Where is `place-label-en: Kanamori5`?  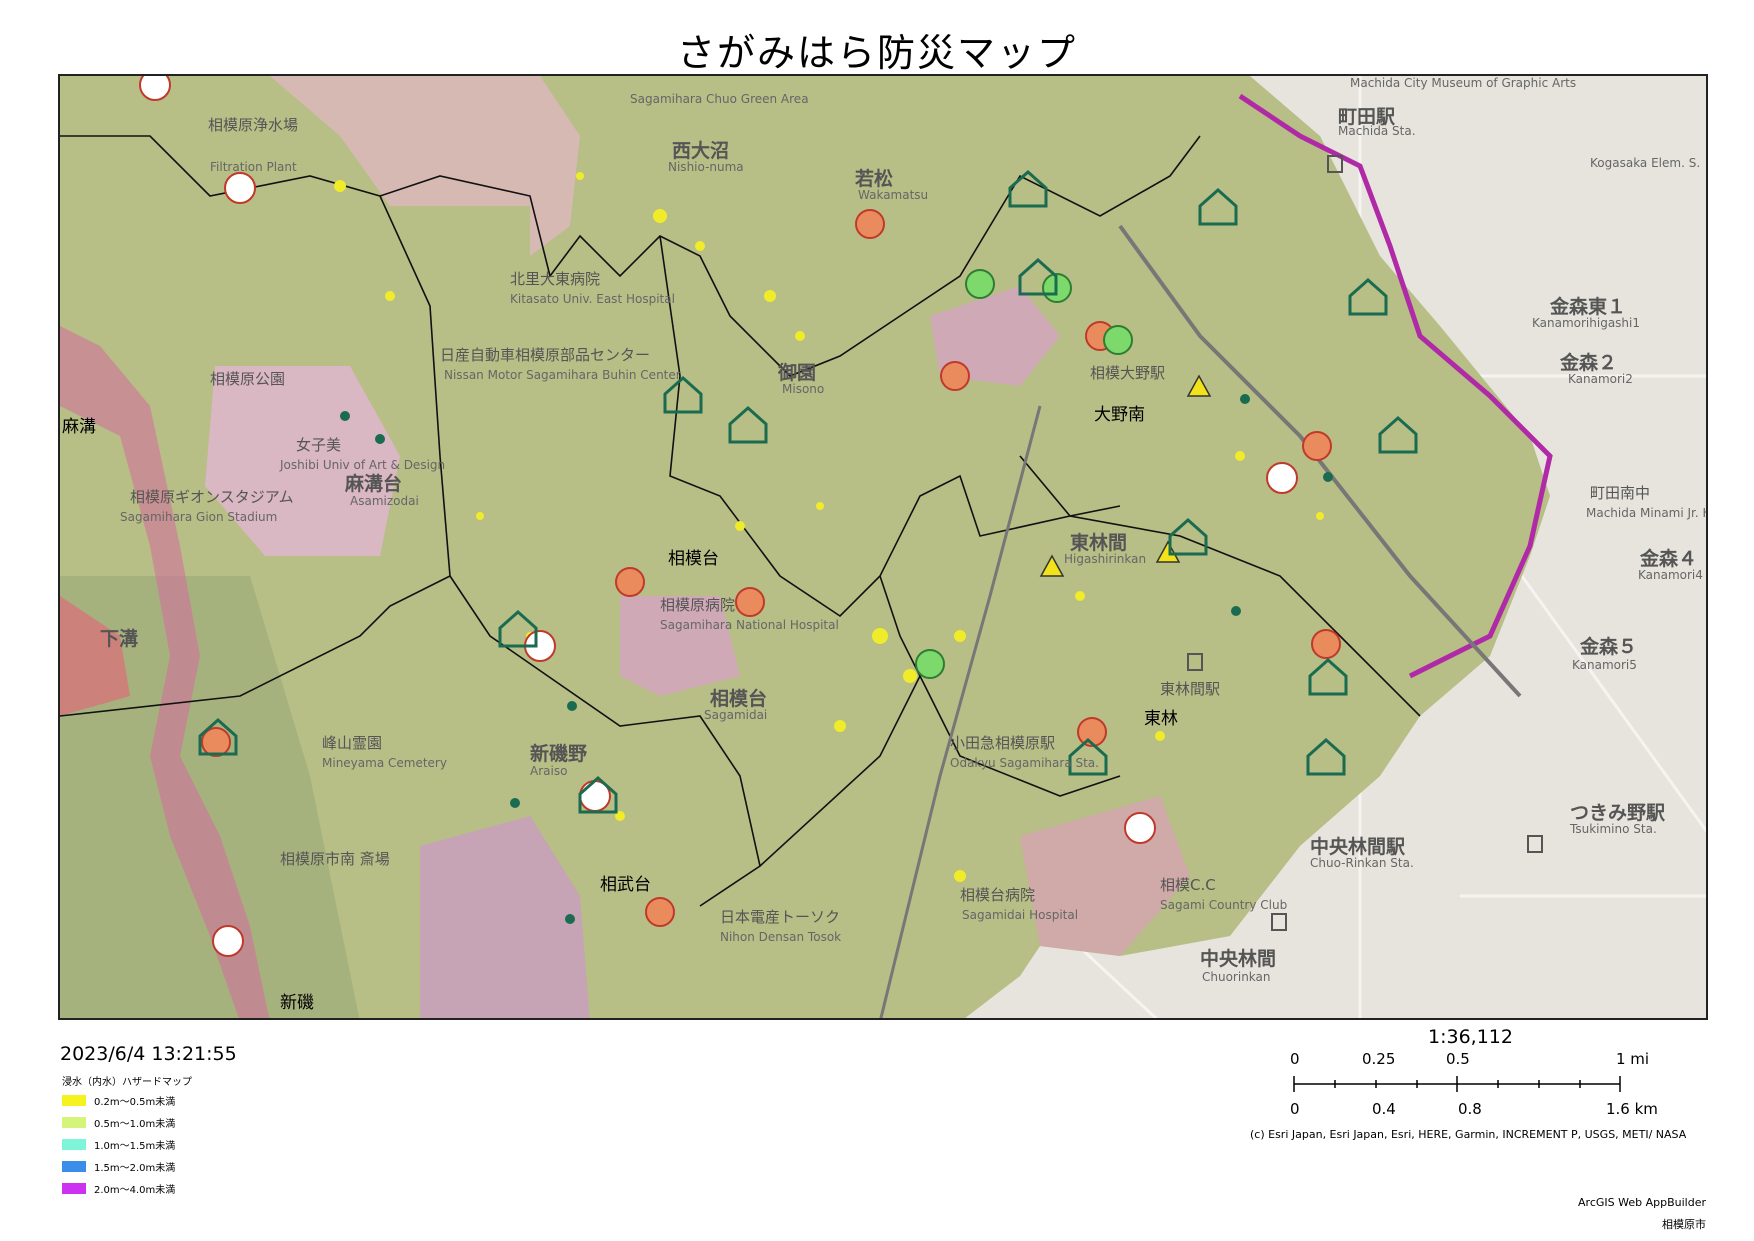 place-label-en: Kanamori5 is located at coordinates (1604, 665).